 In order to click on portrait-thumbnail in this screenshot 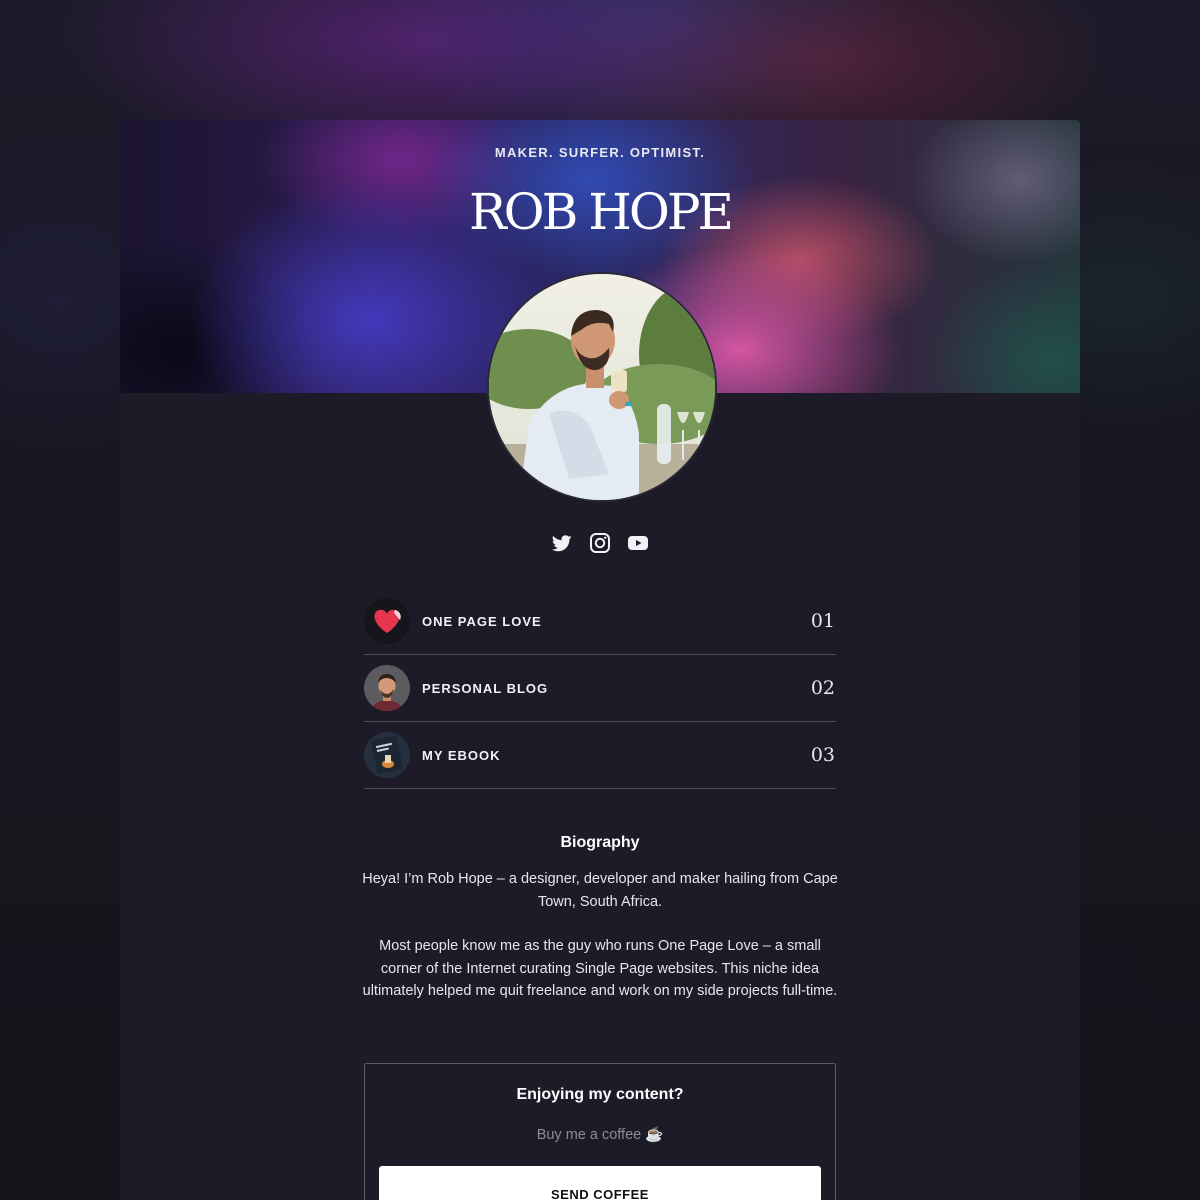, I will do `click(387, 688)`.